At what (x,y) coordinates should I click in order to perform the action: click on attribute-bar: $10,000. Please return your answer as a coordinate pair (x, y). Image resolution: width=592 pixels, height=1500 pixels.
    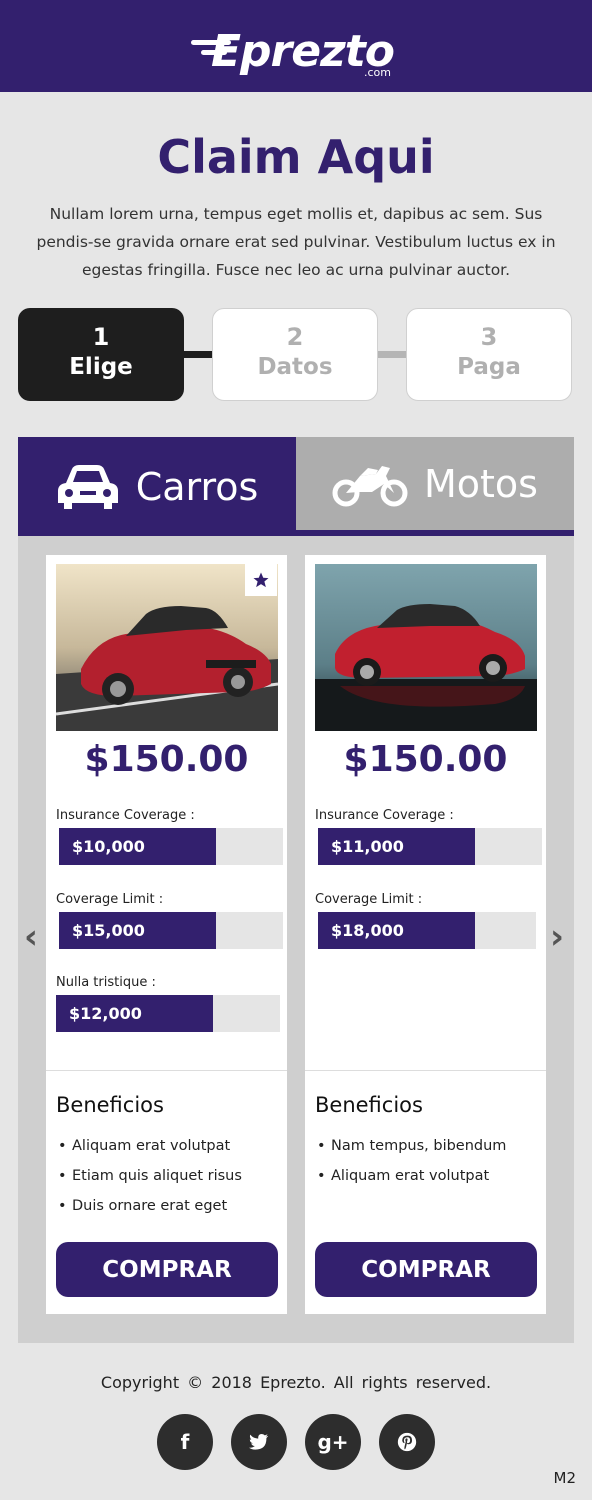
    Looking at the image, I should click on (171, 846).